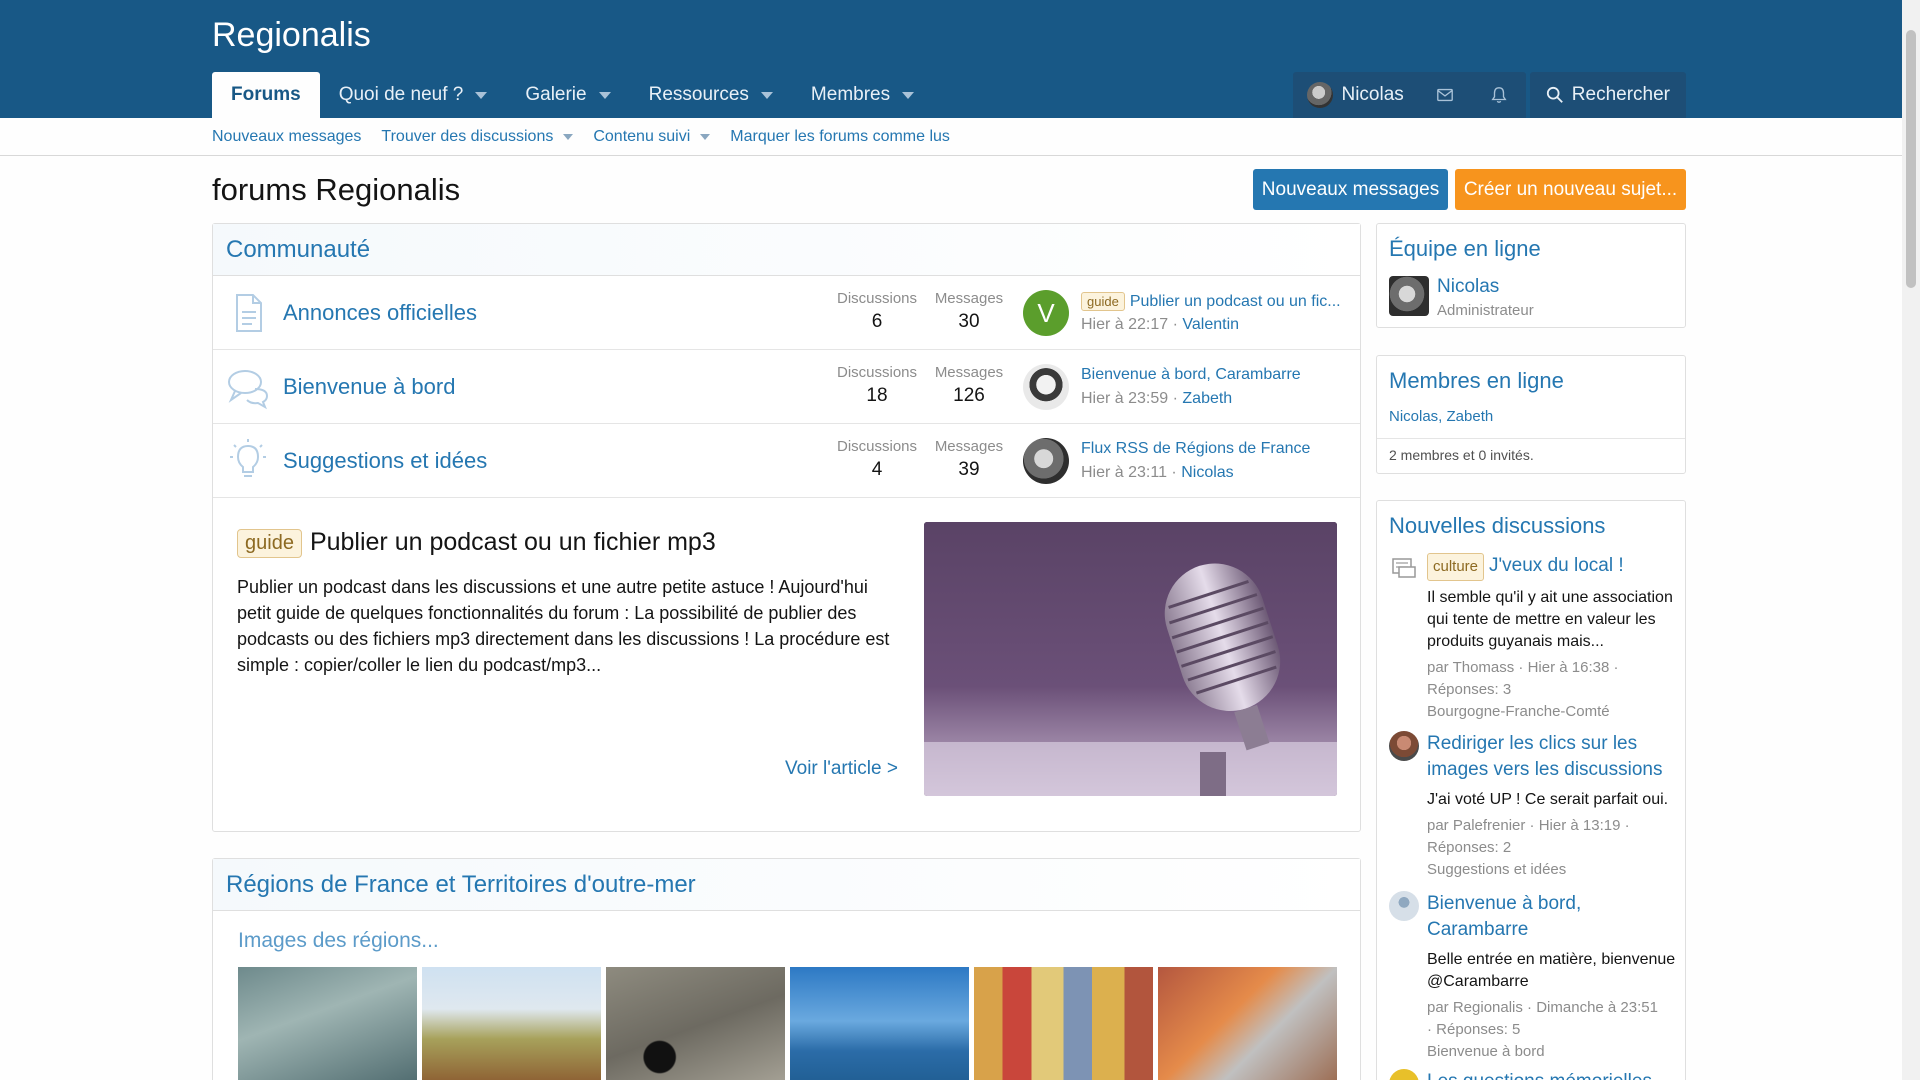 The height and width of the screenshot is (1080, 1920). Describe the element at coordinates (266, 95) in the screenshot. I see `nav-tab-forums: Forums` at that location.